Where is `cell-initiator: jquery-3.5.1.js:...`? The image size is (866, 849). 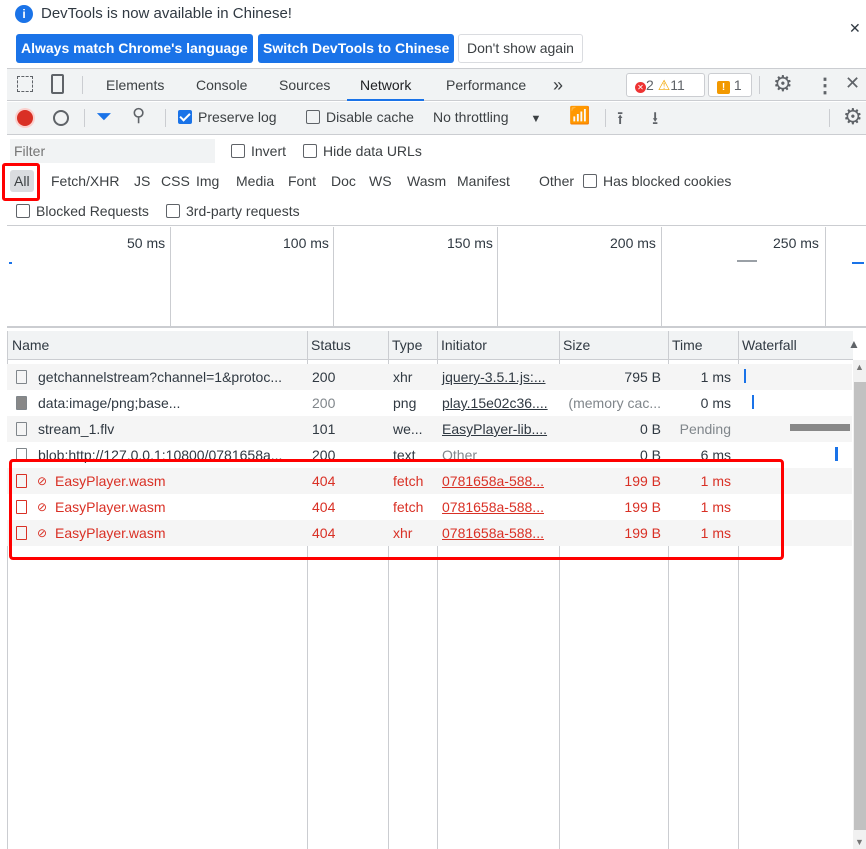
cell-initiator: jquery-3.5.1.js:... is located at coordinates (497, 377).